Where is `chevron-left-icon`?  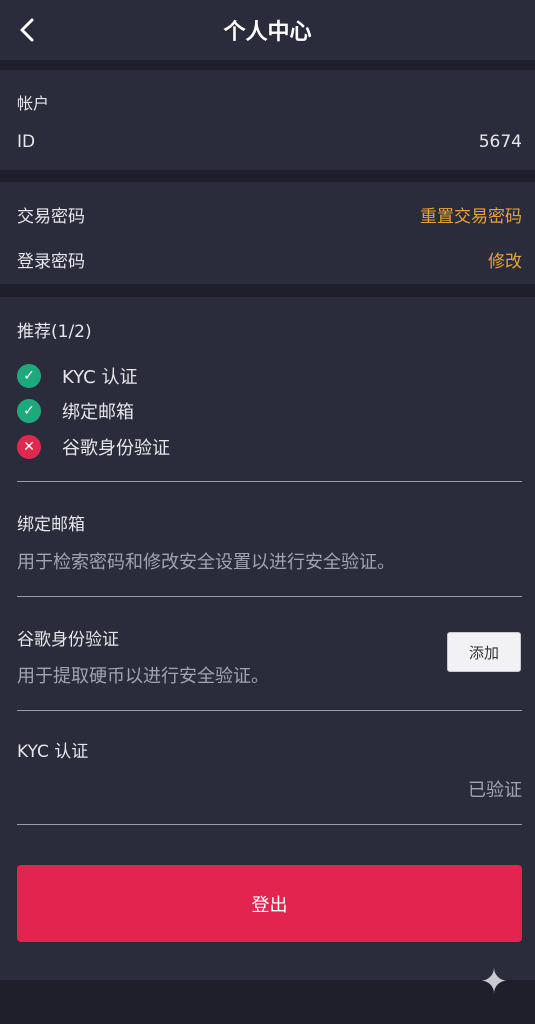
chevron-left-icon is located at coordinates (27, 30).